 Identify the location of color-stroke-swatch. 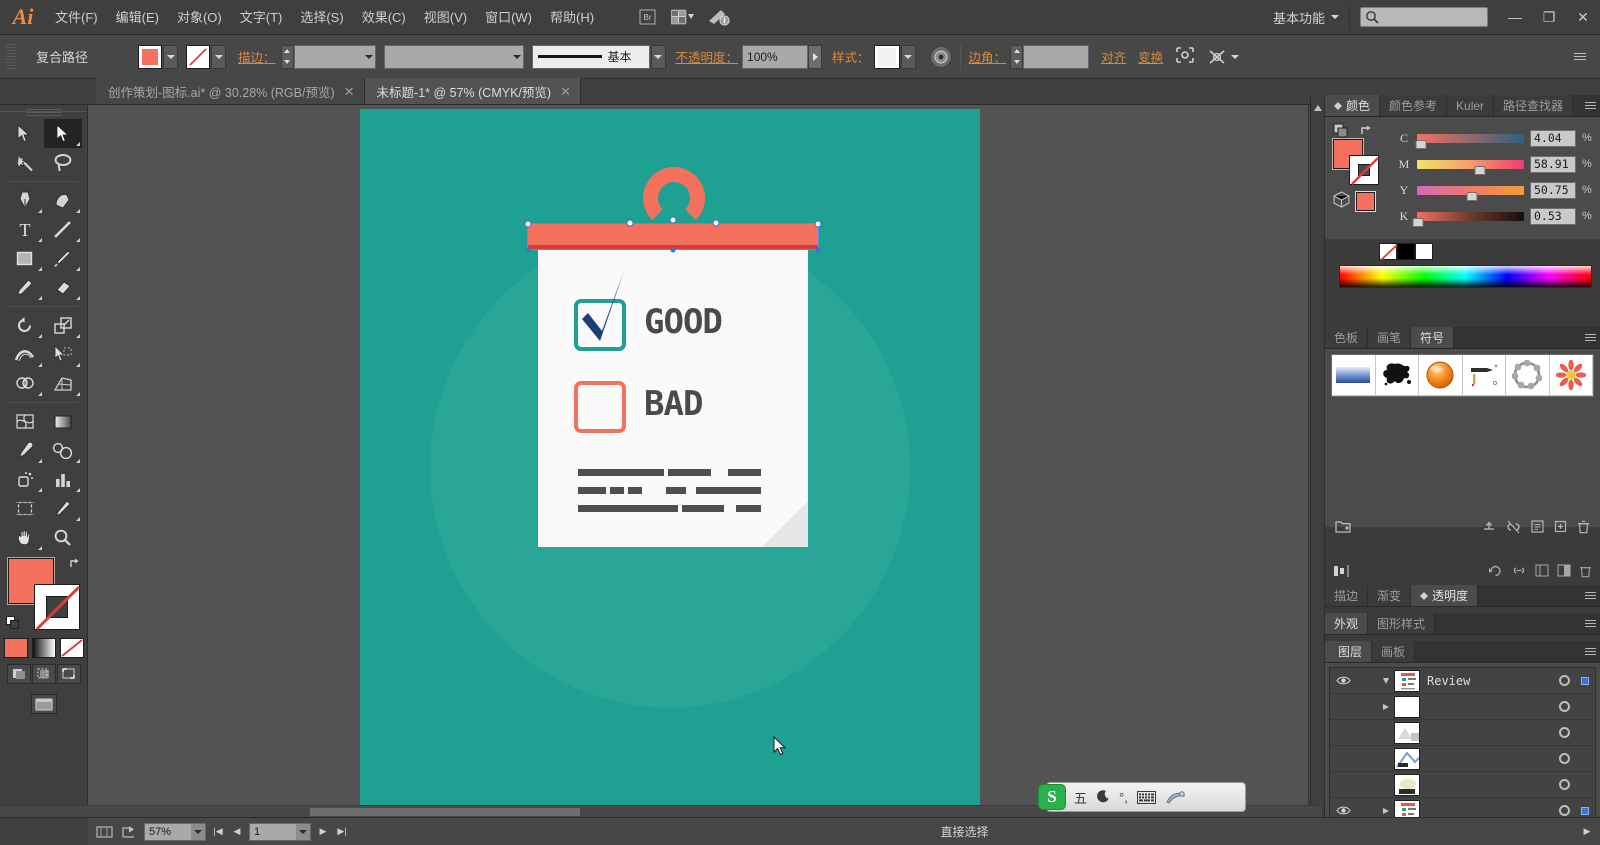
(1364, 170).